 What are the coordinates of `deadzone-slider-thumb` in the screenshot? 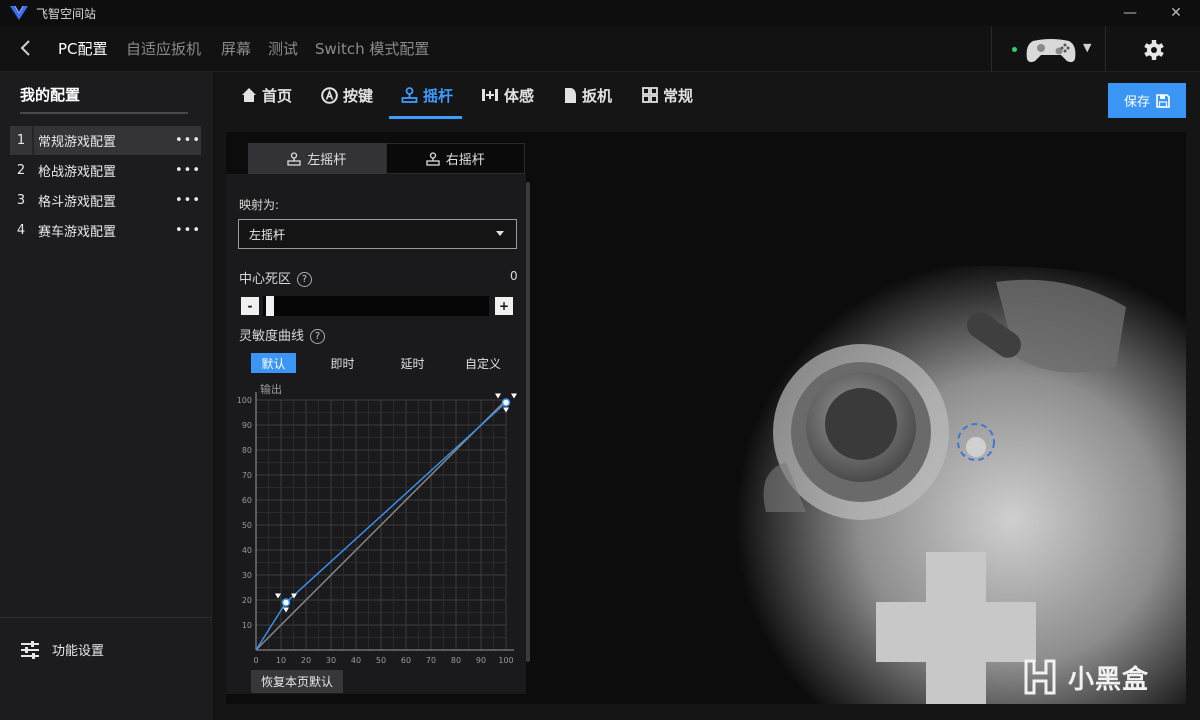 It's located at (270, 306).